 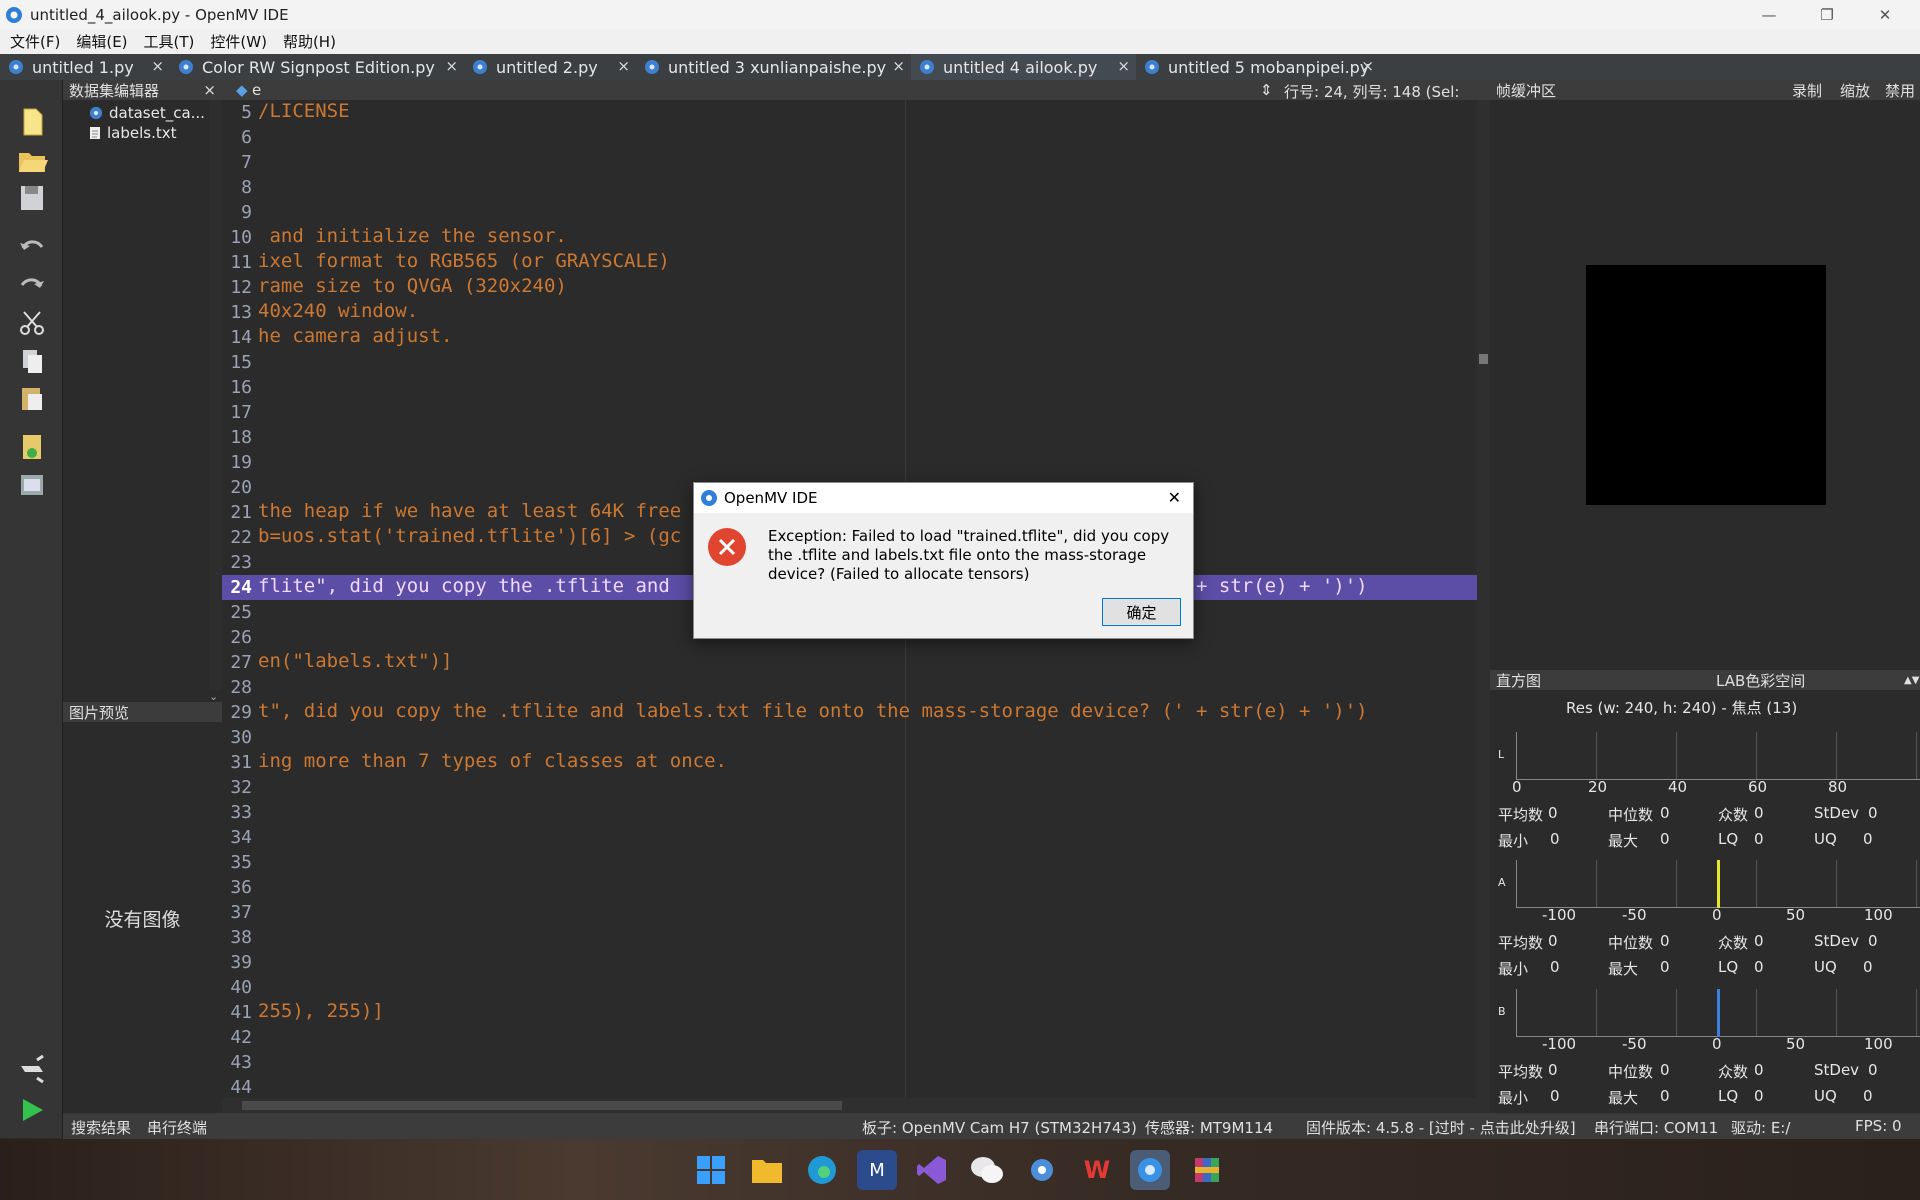 What do you see at coordinates (1827, 14) in the screenshot?
I see `maximize-button: ❐` at bounding box center [1827, 14].